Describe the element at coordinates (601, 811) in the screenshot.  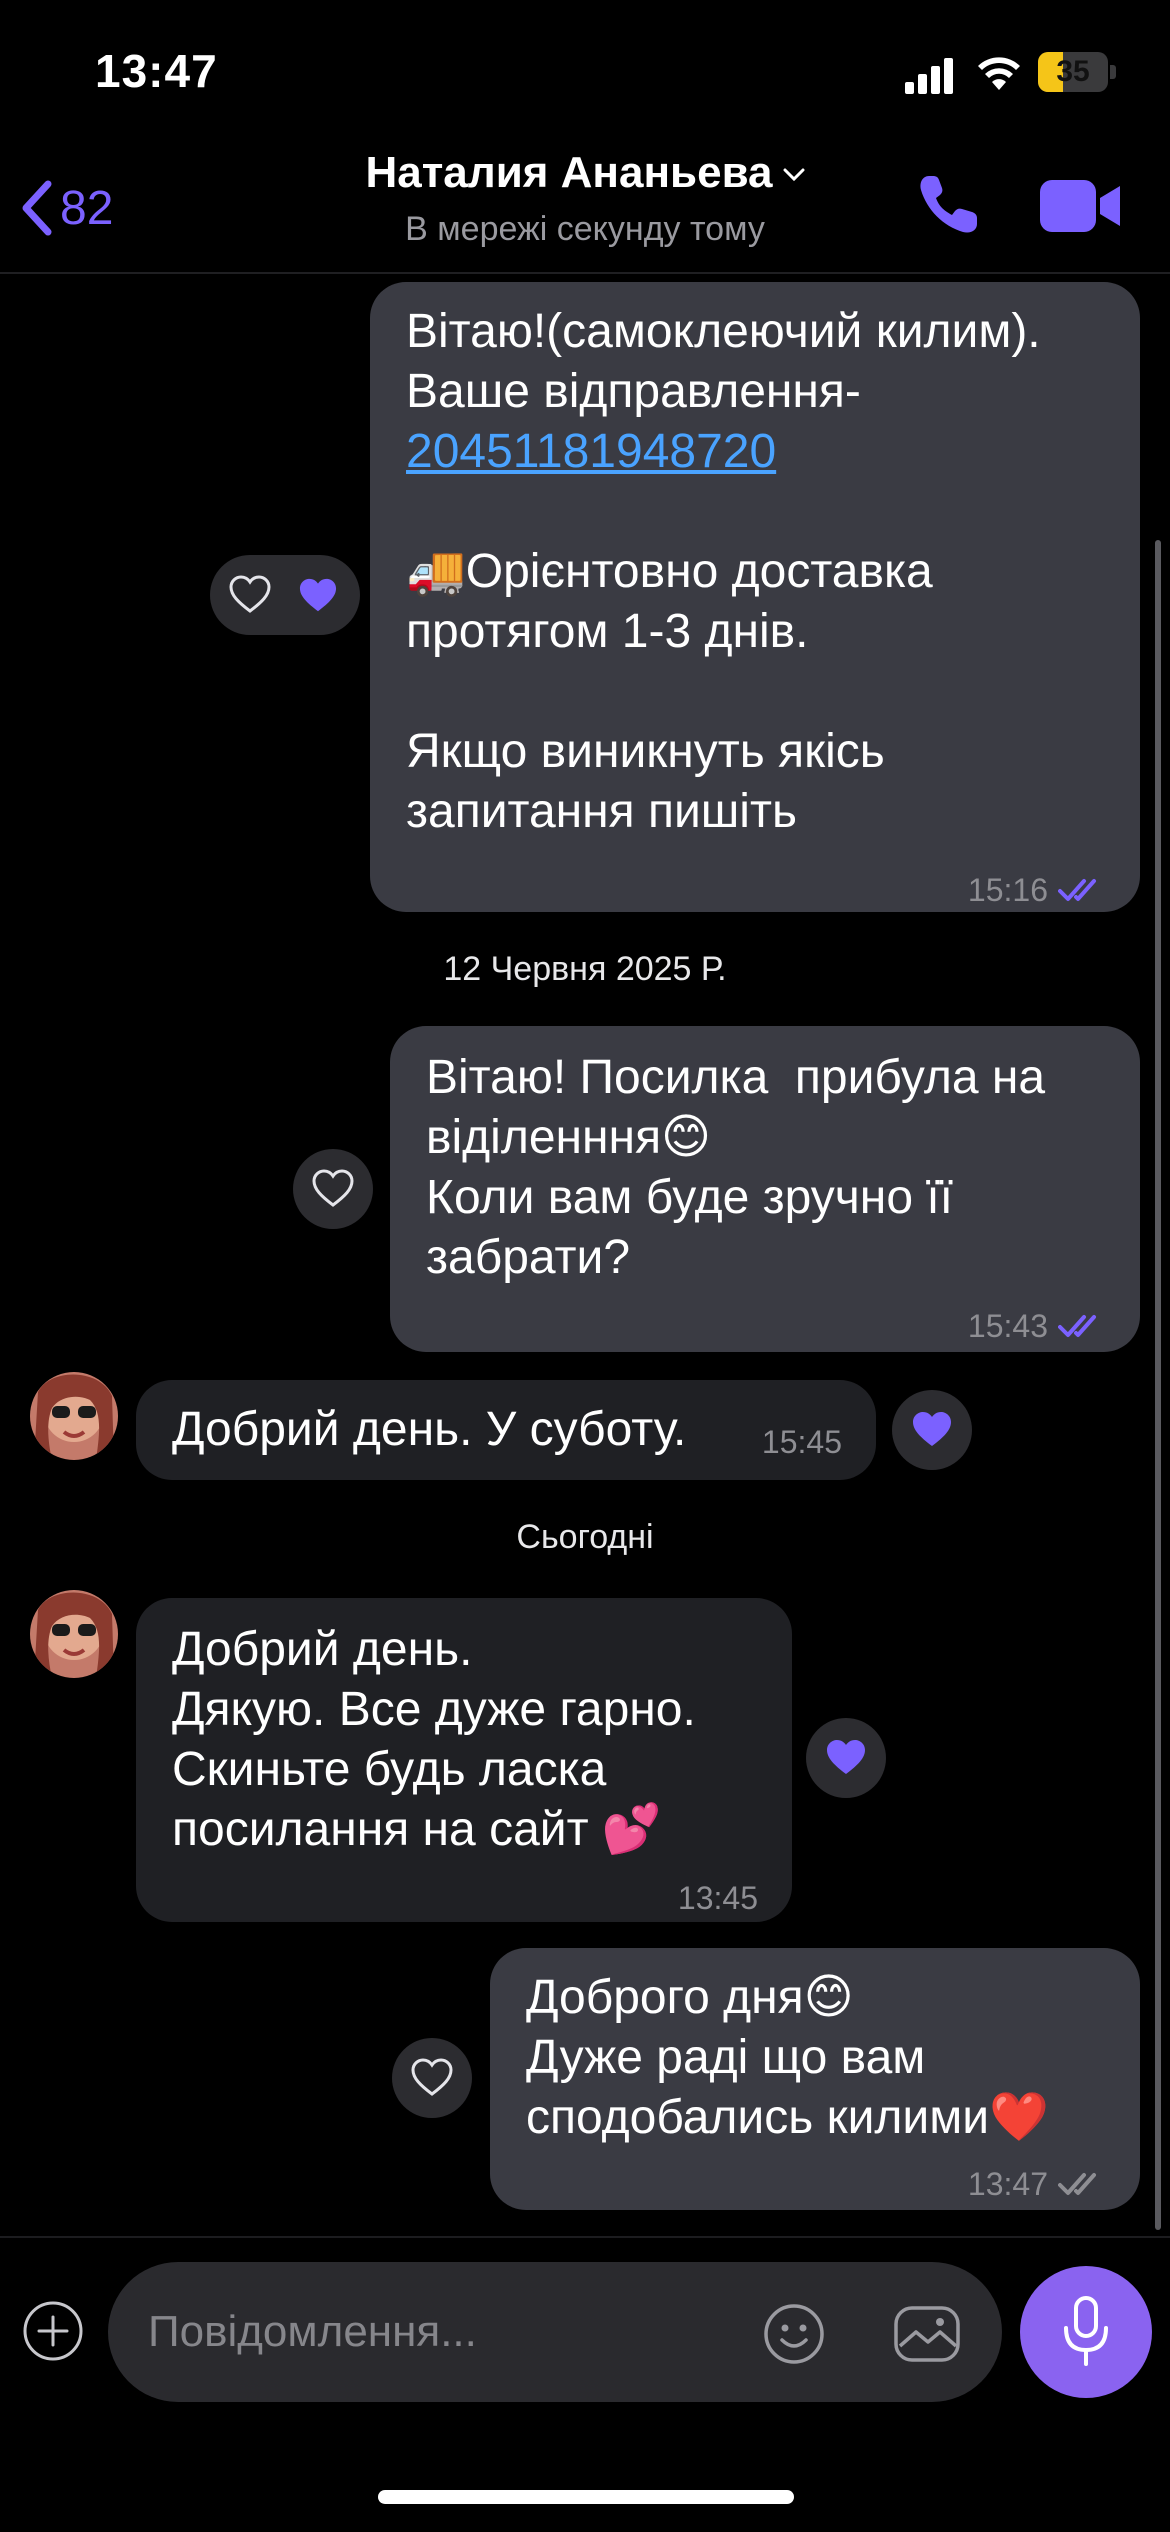
I see `message-text-line: запитання пишіть` at that location.